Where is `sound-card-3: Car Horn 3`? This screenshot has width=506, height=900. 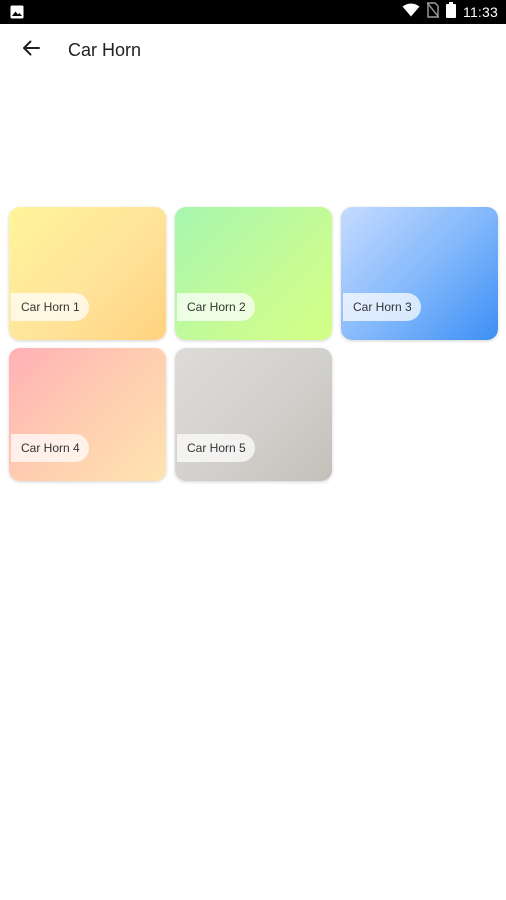
sound-card-3: Car Horn 3 is located at coordinates (419, 273).